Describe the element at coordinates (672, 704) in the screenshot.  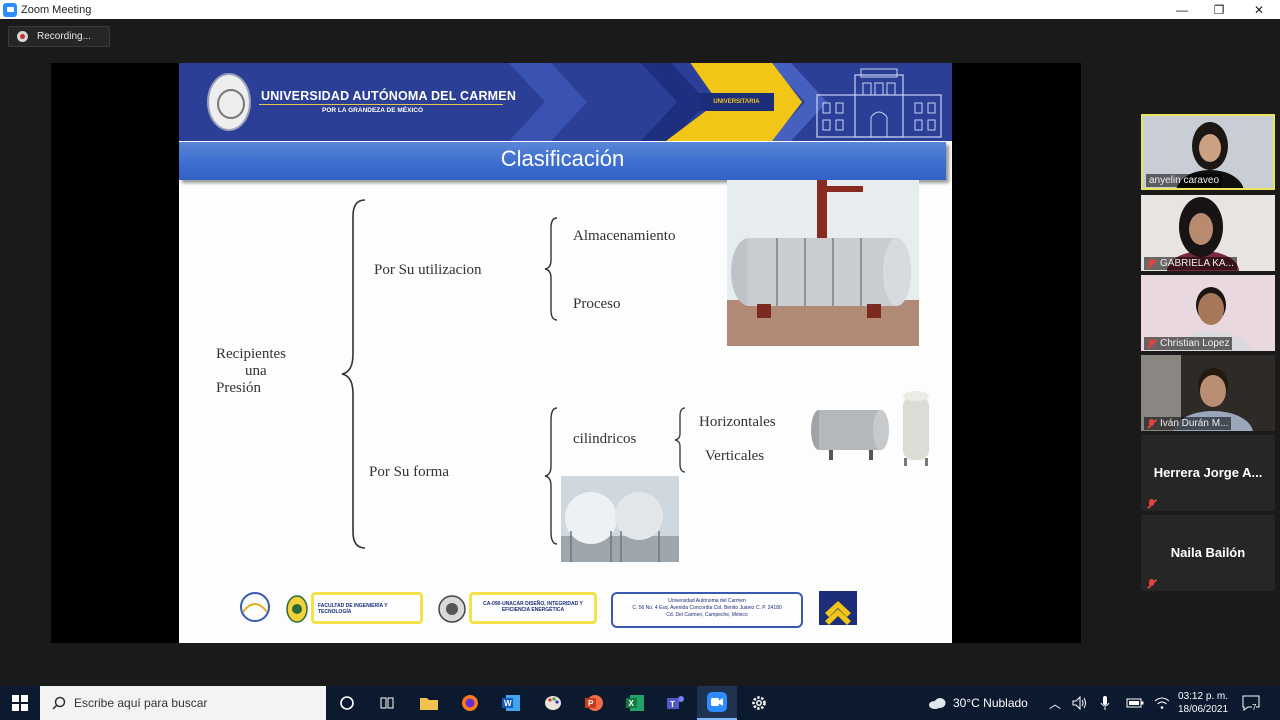
I see `svg-text: T` at that location.